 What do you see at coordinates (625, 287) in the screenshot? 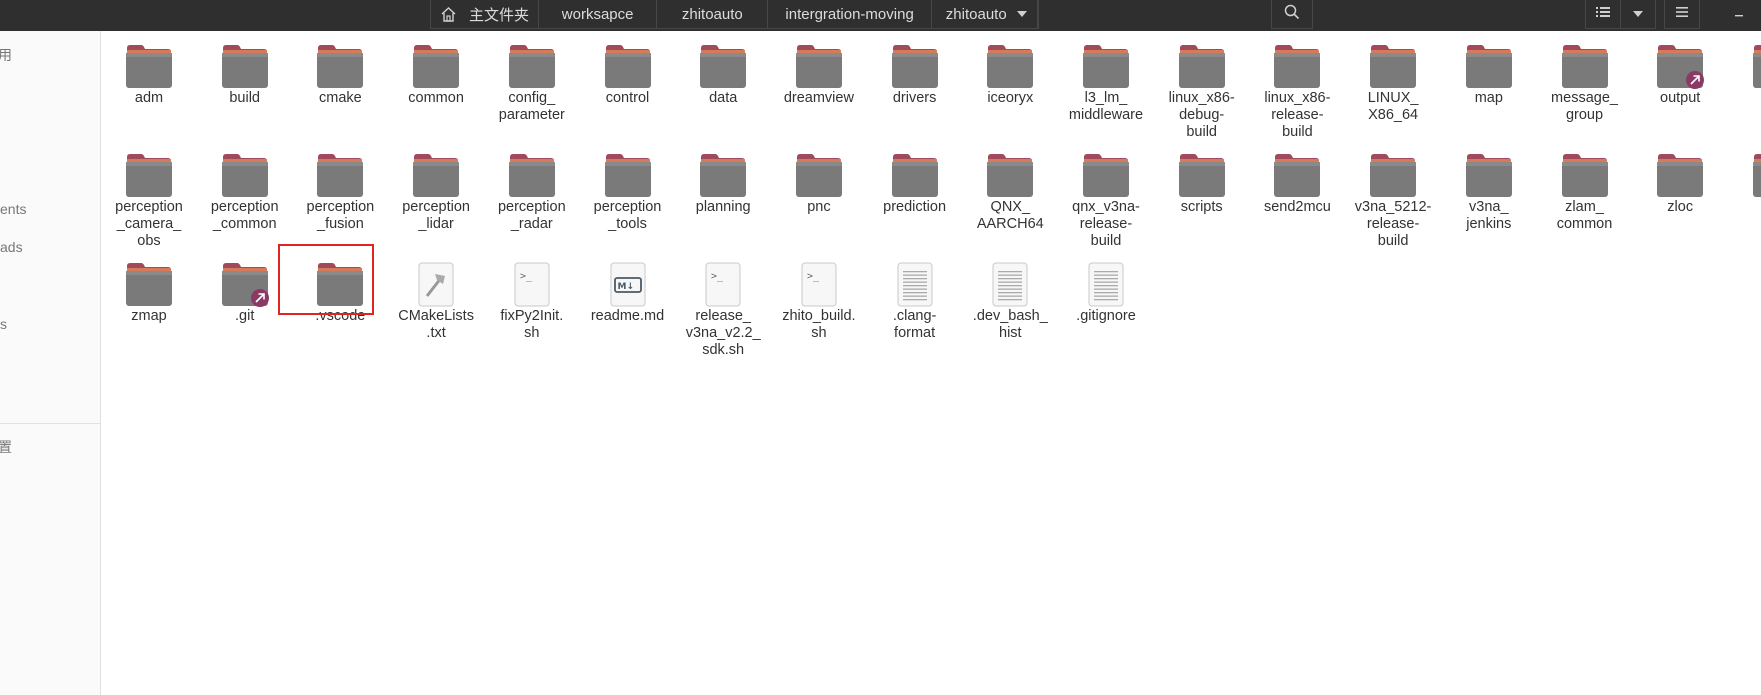
I see `svg-text: M↓` at bounding box center [625, 287].